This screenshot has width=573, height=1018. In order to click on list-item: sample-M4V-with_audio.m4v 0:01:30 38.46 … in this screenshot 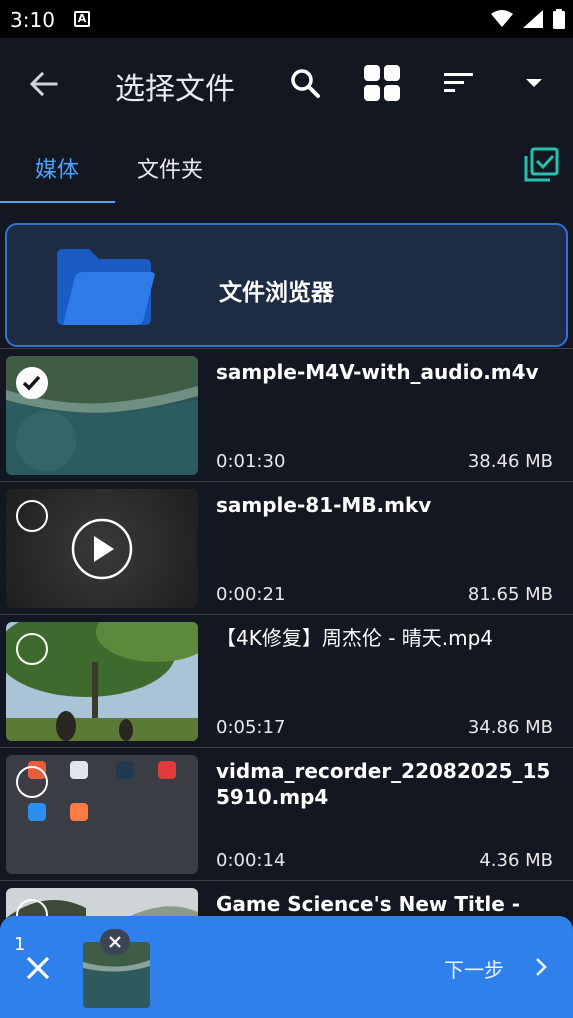, I will do `click(286, 414)`.